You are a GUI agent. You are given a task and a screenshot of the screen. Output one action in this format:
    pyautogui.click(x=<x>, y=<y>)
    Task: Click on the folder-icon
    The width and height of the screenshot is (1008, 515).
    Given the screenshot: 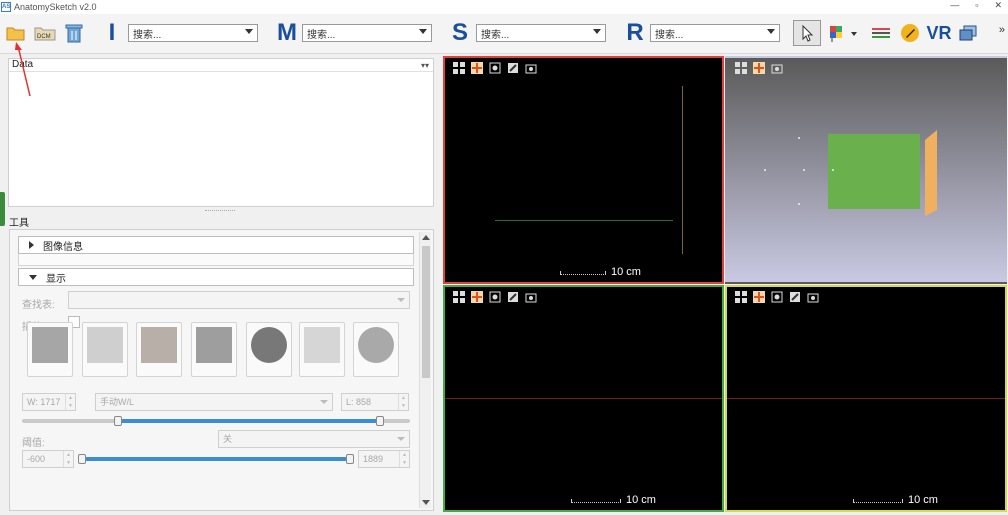 What is the action you would take?
    pyautogui.click(x=15, y=34)
    